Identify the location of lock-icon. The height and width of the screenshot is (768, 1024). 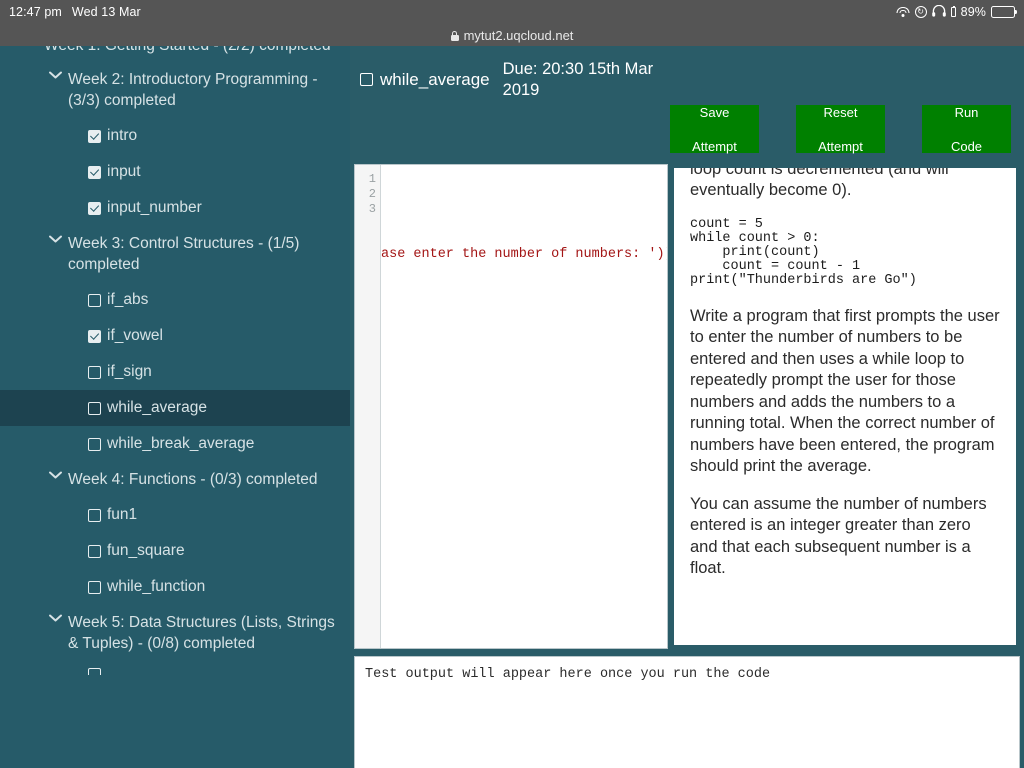
(454, 36).